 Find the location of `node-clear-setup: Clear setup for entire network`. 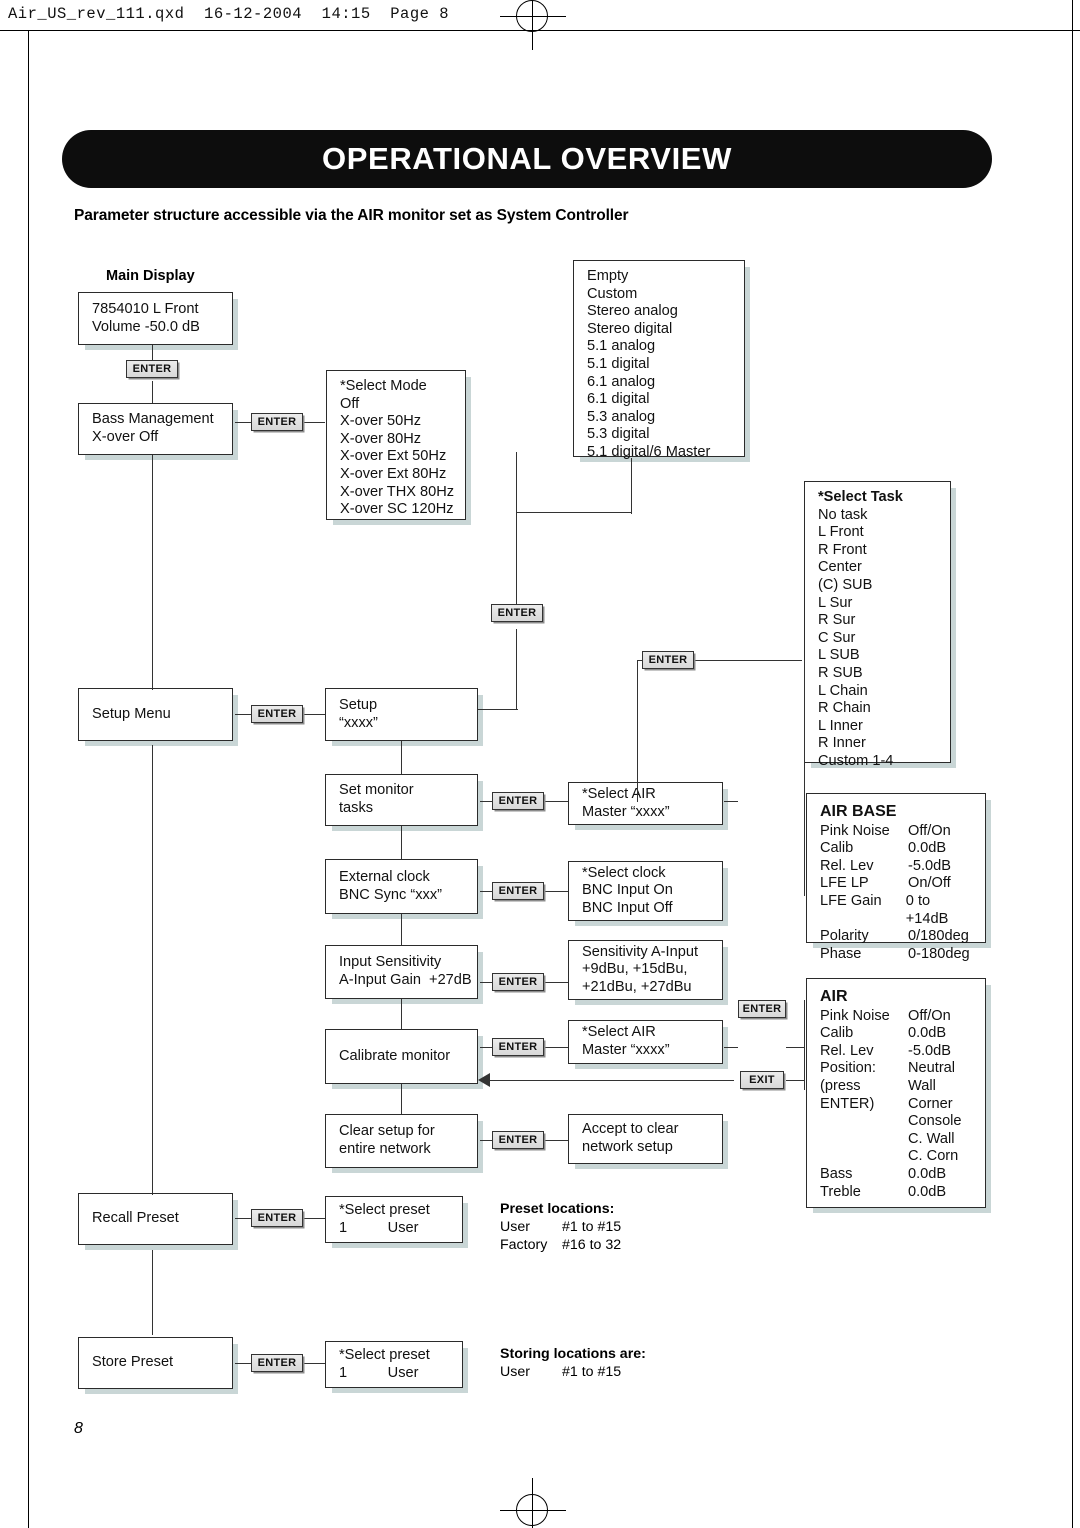

node-clear-setup: Clear setup for entire network is located at coordinates (401, 1141).